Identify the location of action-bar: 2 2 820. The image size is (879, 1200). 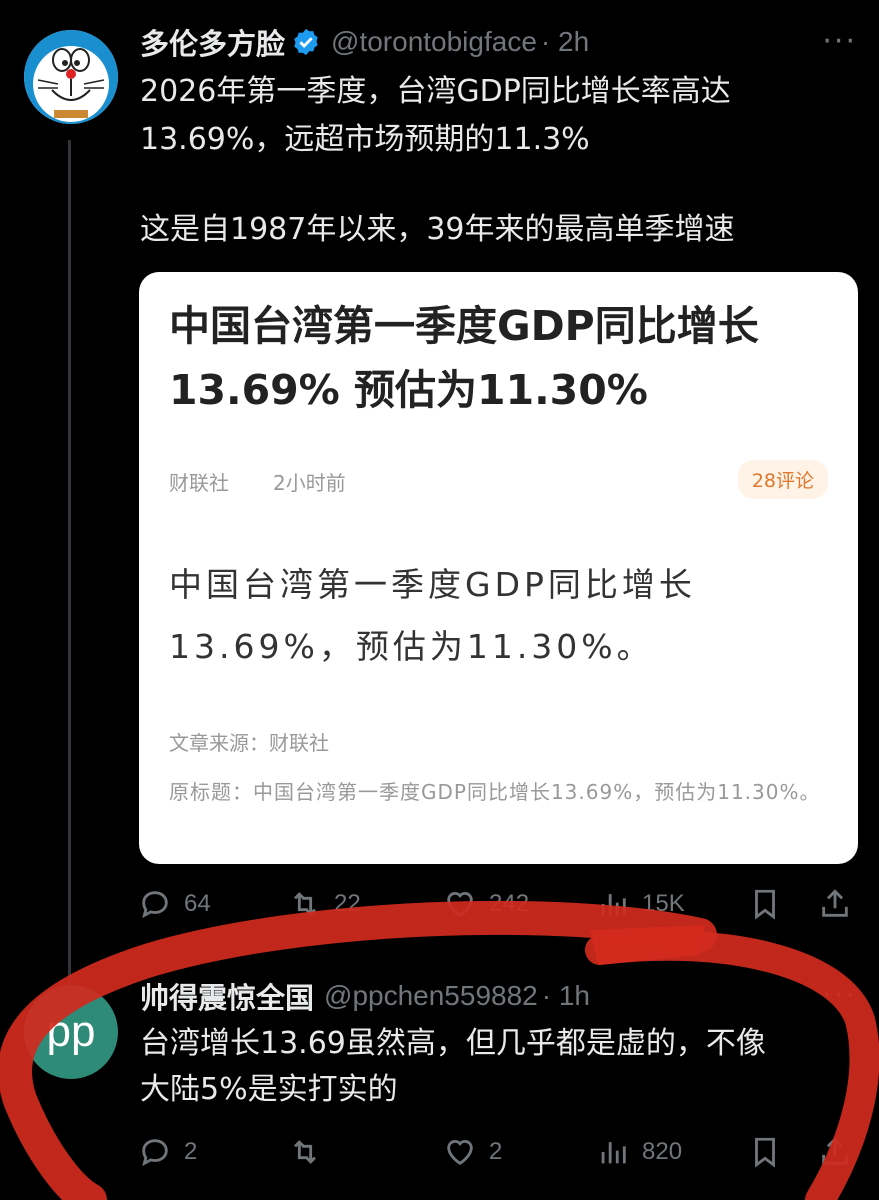
(498, 1152).